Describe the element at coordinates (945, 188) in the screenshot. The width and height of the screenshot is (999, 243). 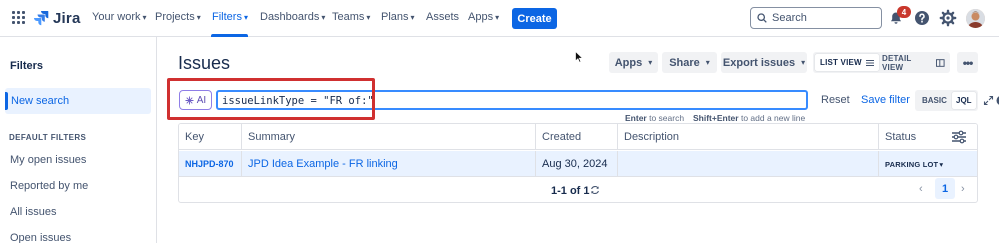
I see `page-number-button: 1` at that location.